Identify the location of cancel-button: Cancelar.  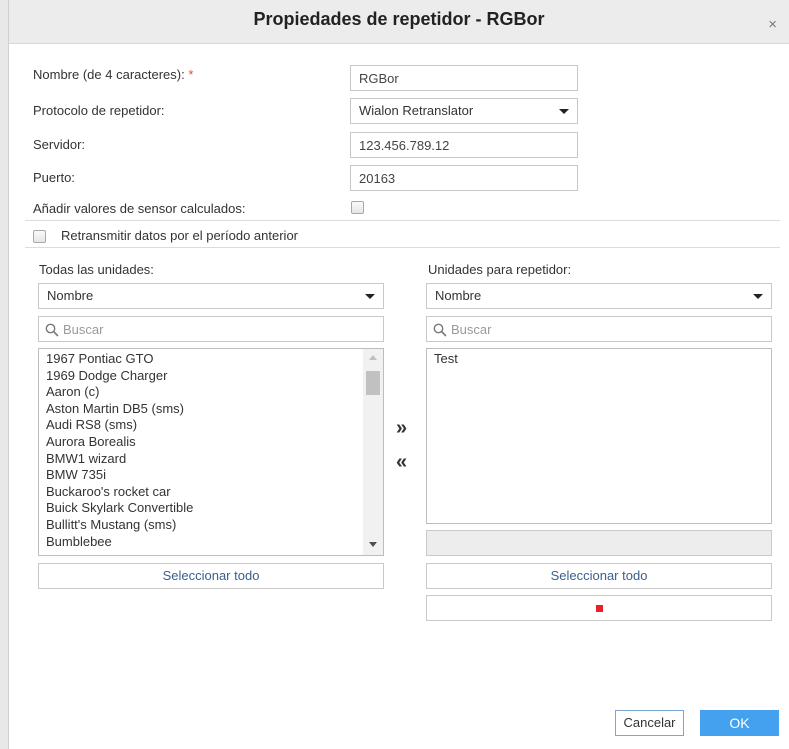
(649, 723).